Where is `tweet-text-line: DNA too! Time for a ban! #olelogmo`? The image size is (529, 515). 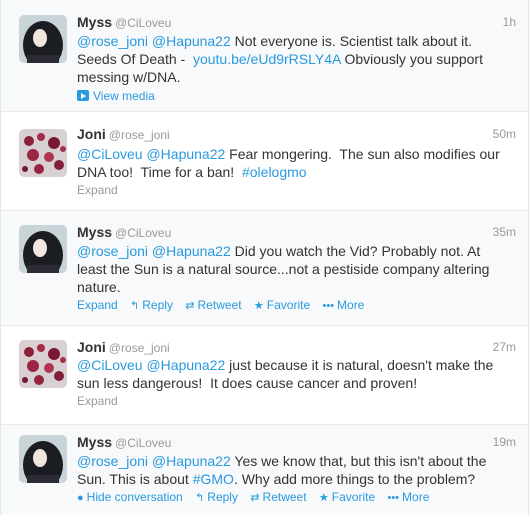 tweet-text-line: DNA too! Time for a ban! #olelogmo is located at coordinates (295, 172).